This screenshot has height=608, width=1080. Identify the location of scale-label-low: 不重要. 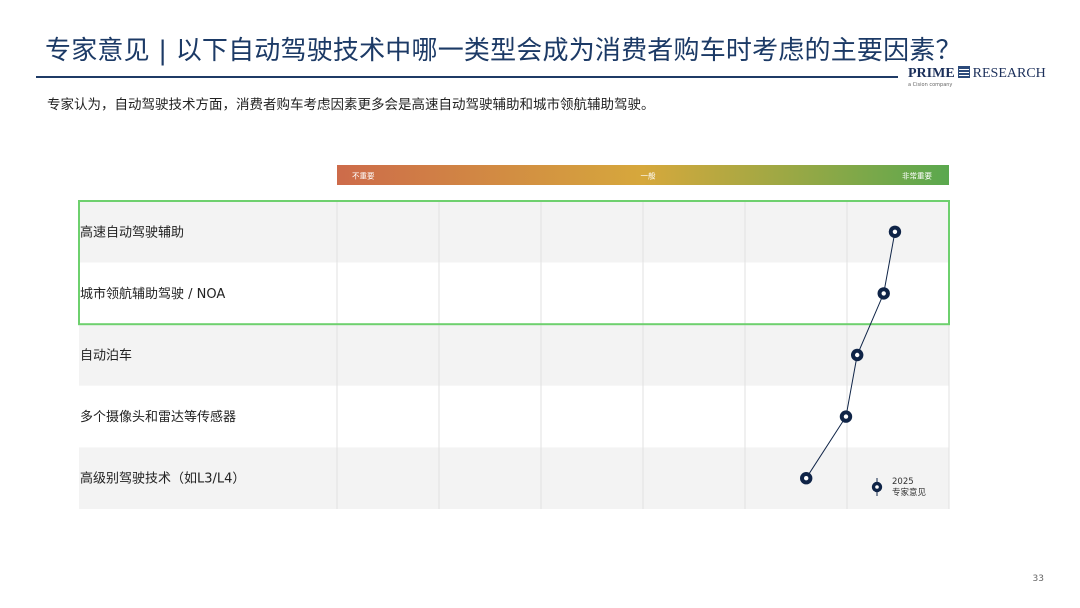
(363, 176).